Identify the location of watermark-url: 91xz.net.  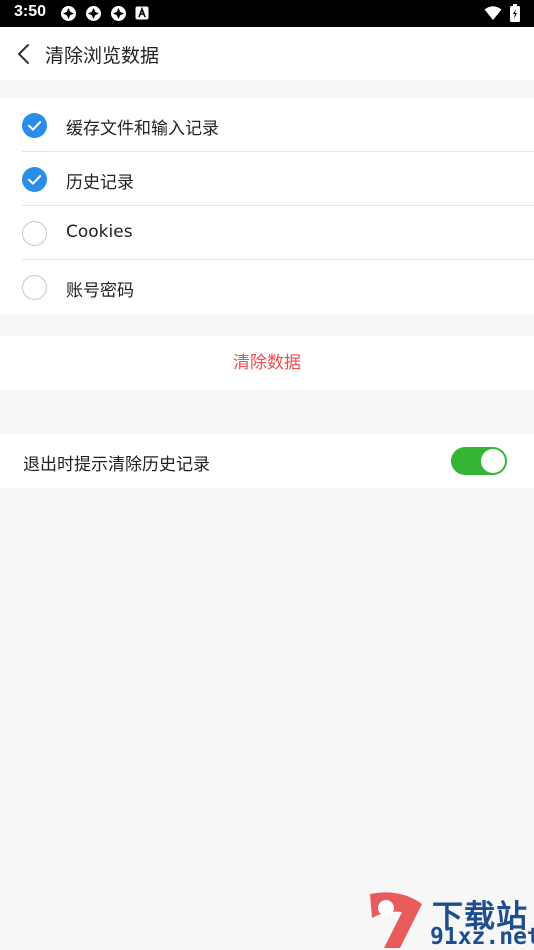
(482, 937).